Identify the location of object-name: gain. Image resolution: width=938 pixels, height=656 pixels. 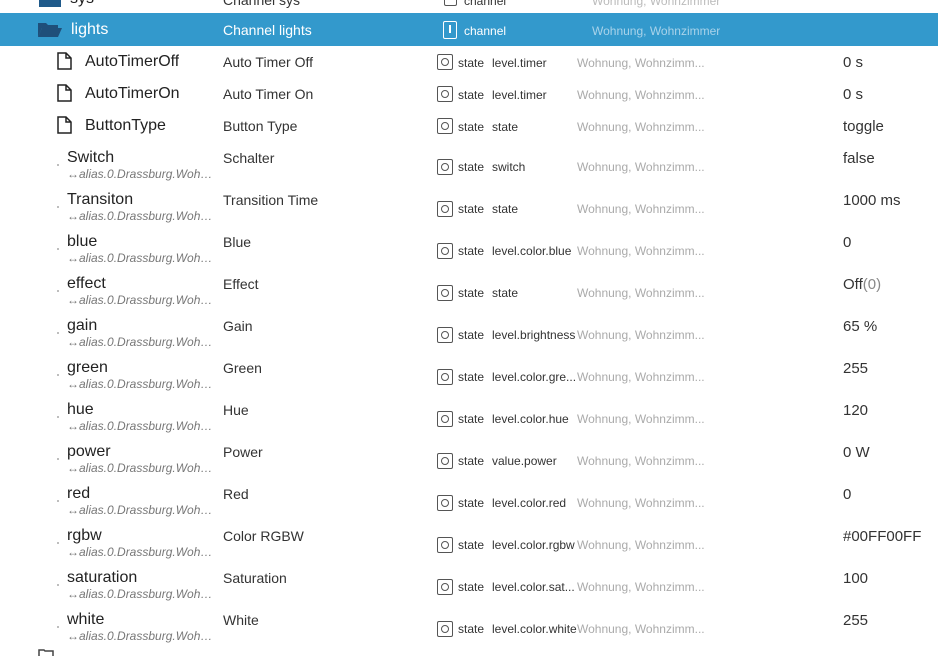
(82, 325).